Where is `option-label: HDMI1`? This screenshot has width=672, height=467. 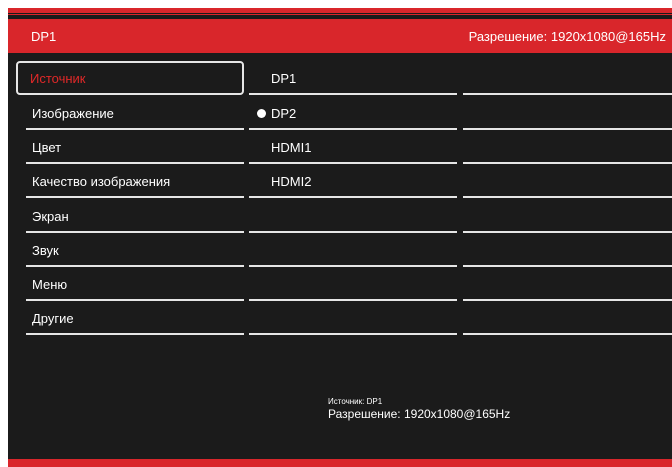 option-label: HDMI1 is located at coordinates (291, 147).